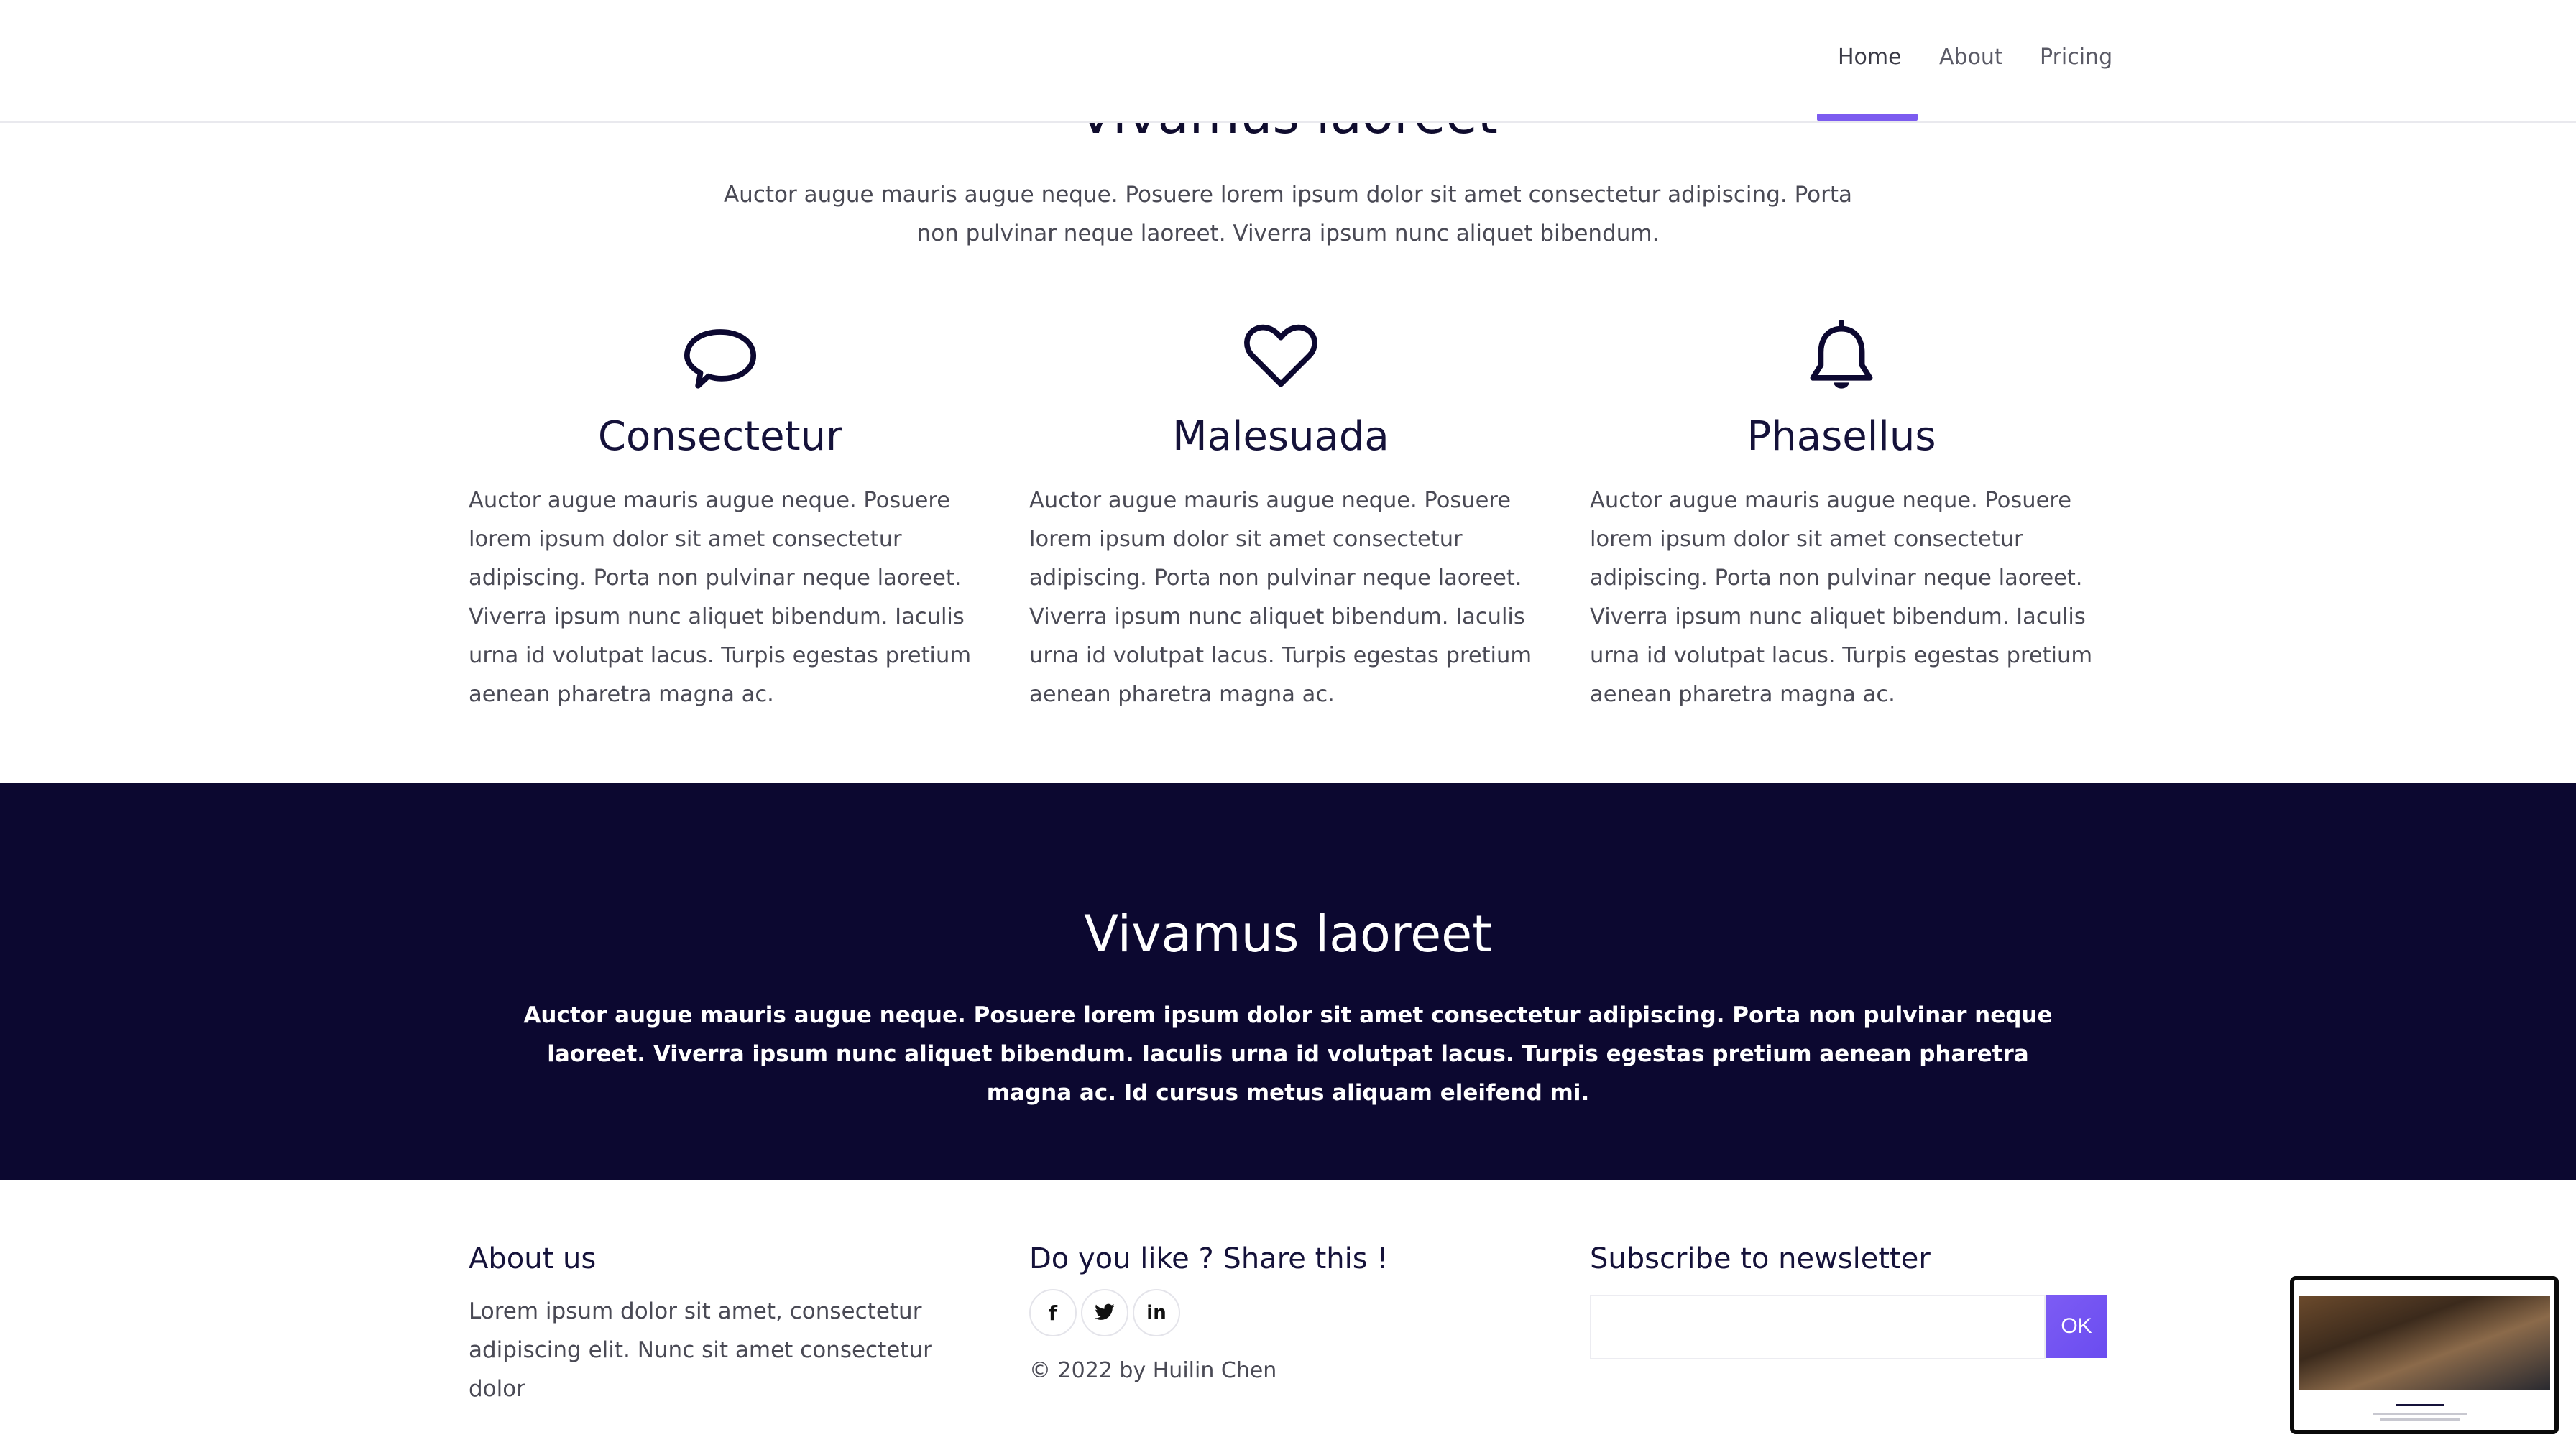 Image resolution: width=2576 pixels, height=1450 pixels. Describe the element at coordinates (2424, 1343) in the screenshot. I see `preview-hero-image` at that location.